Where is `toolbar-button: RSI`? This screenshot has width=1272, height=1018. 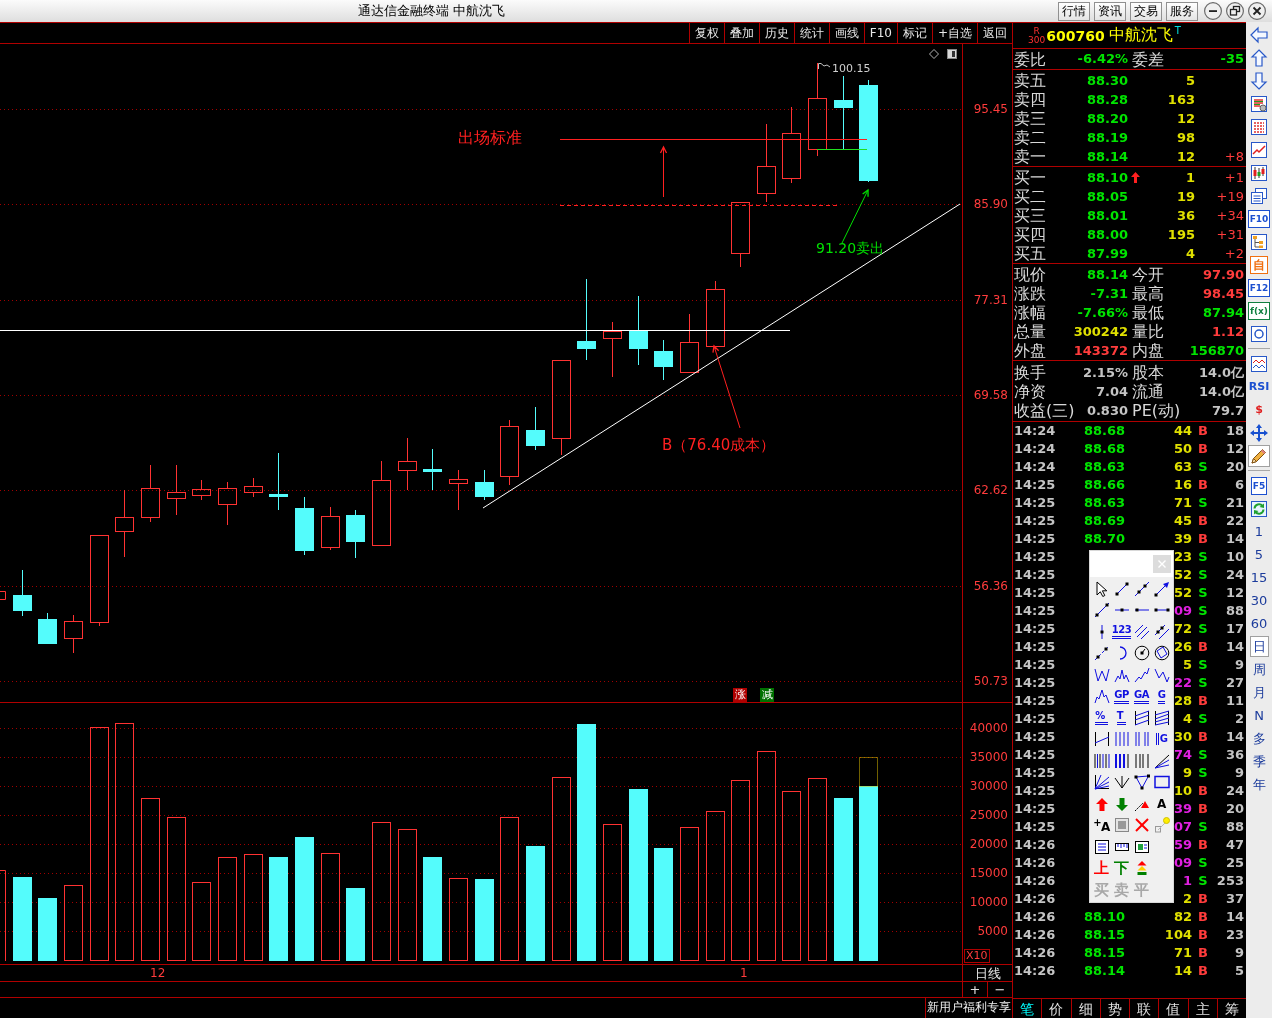
toolbar-button: RSI is located at coordinates (1259, 386).